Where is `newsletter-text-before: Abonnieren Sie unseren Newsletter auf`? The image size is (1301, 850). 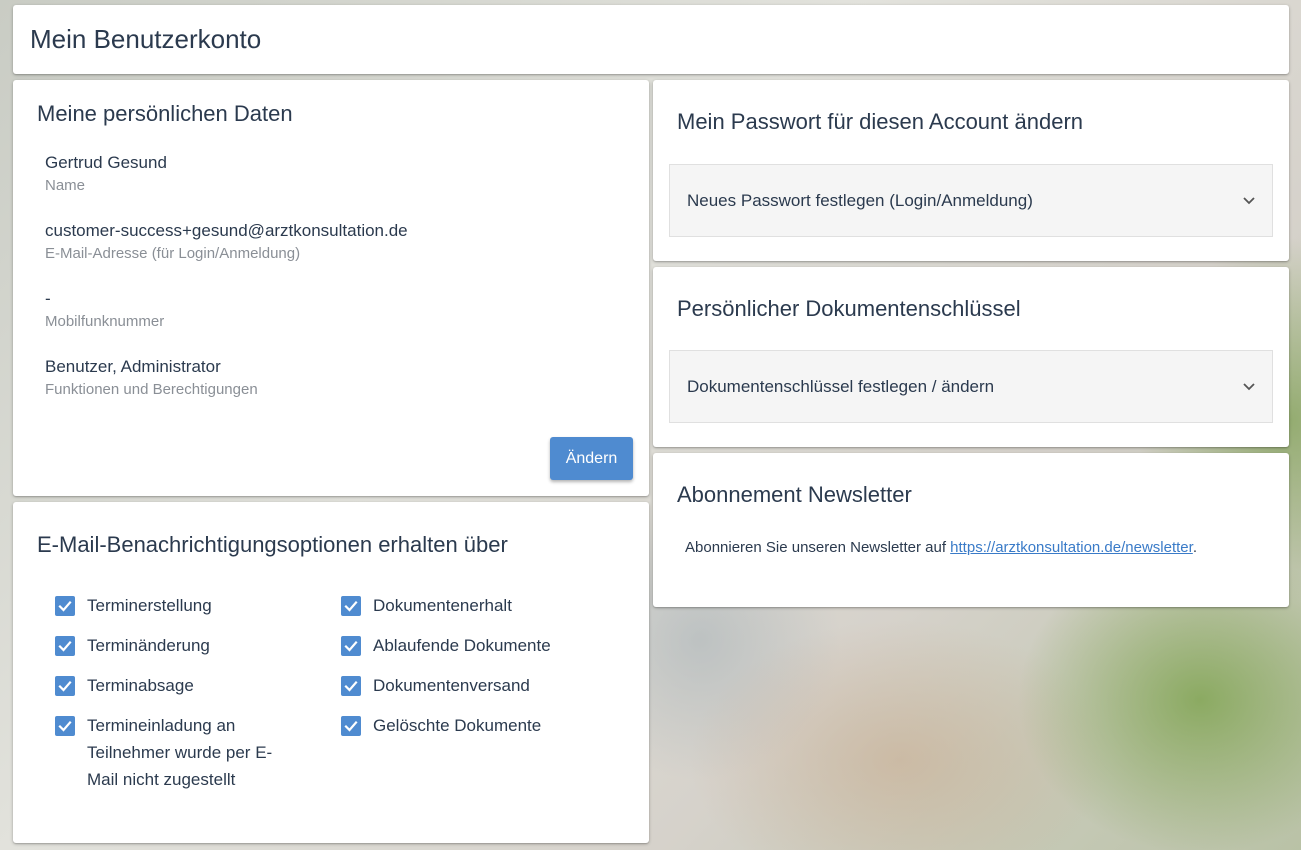 newsletter-text-before: Abonnieren Sie unseren Newsletter auf is located at coordinates (818, 547).